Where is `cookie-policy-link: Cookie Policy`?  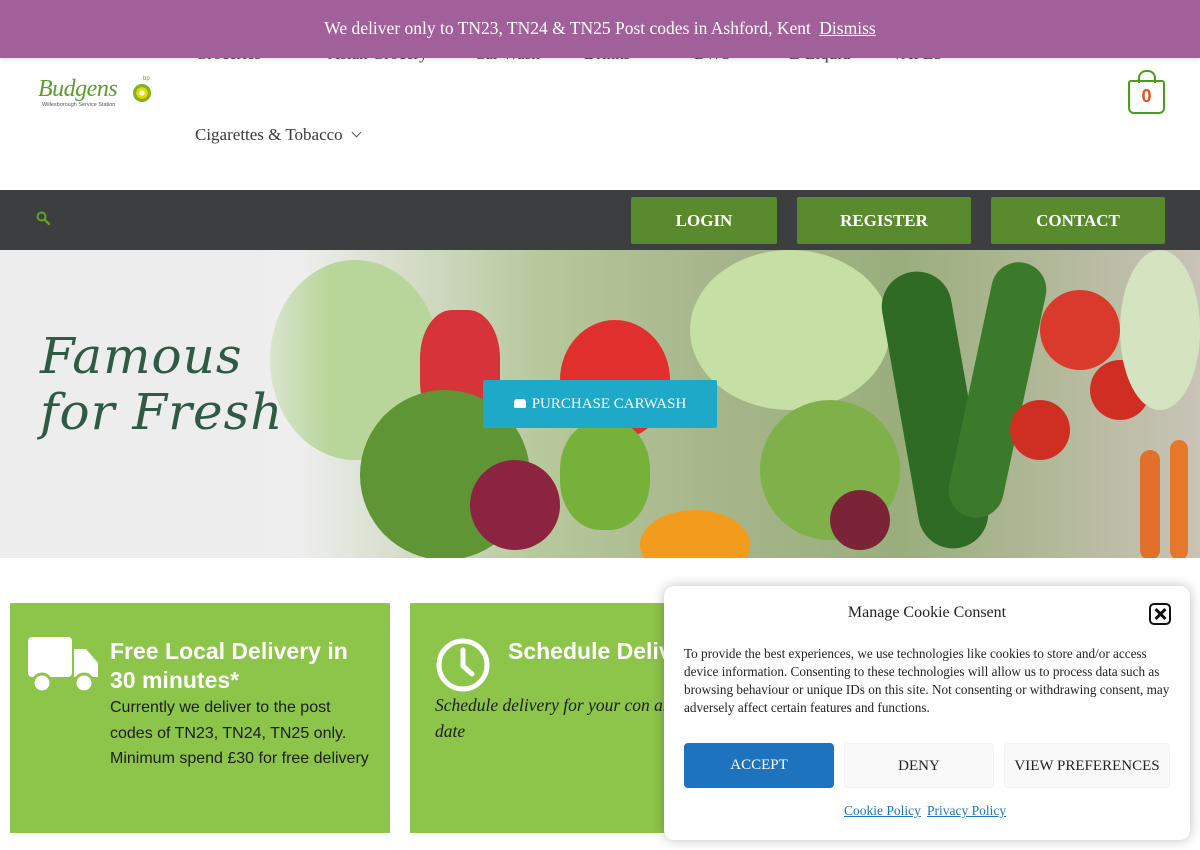 cookie-policy-link: Cookie Policy is located at coordinates (882, 811).